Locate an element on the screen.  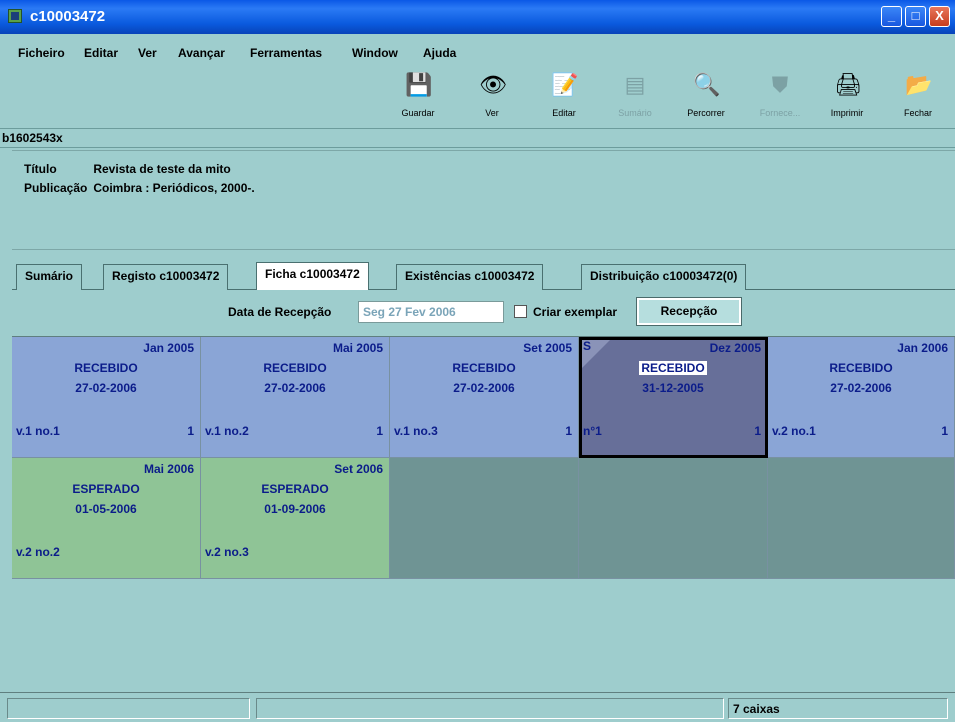
issue-cell: Set 2006 ESPERADO 01-09-2006 v.2 no.3 is located at coordinates (295, 518).